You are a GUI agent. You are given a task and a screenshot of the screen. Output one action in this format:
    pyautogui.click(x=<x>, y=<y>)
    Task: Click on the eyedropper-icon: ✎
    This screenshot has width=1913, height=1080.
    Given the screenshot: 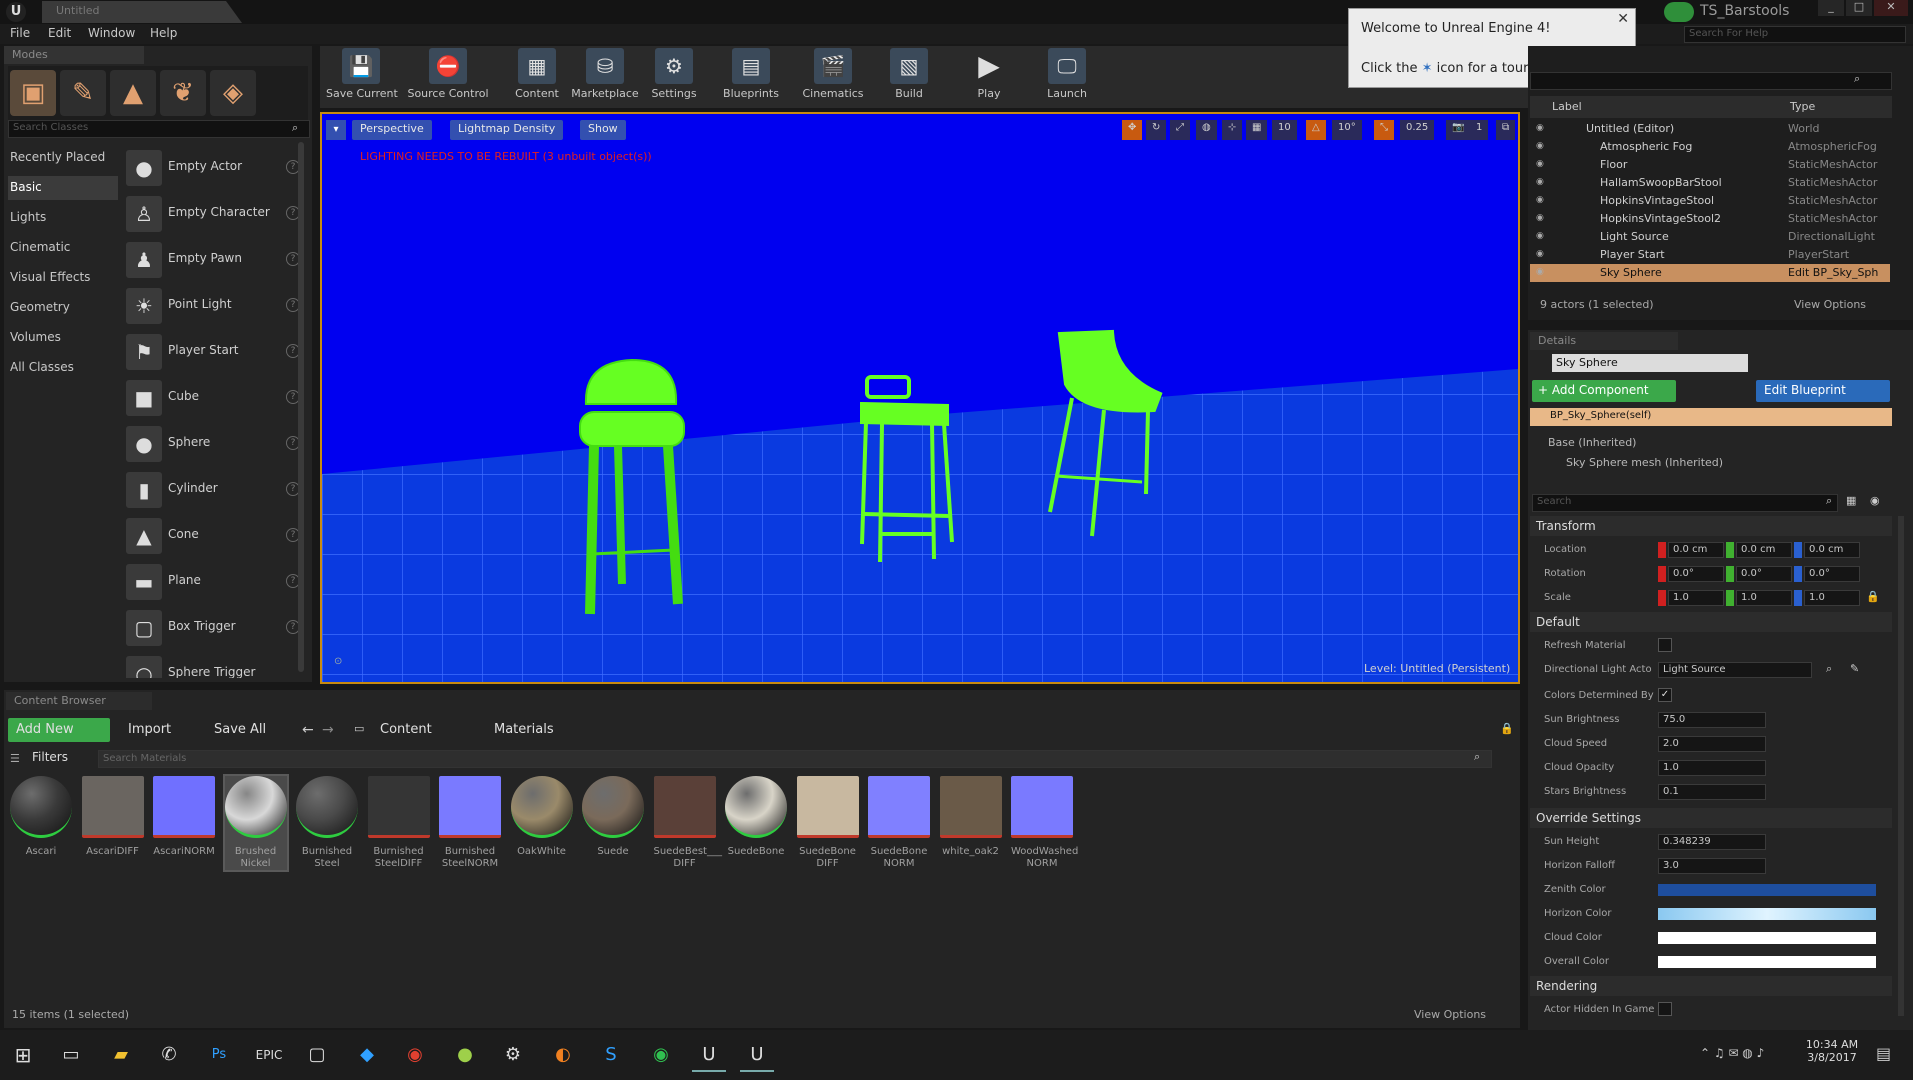 What is the action you would take?
    pyautogui.click(x=1854, y=668)
    